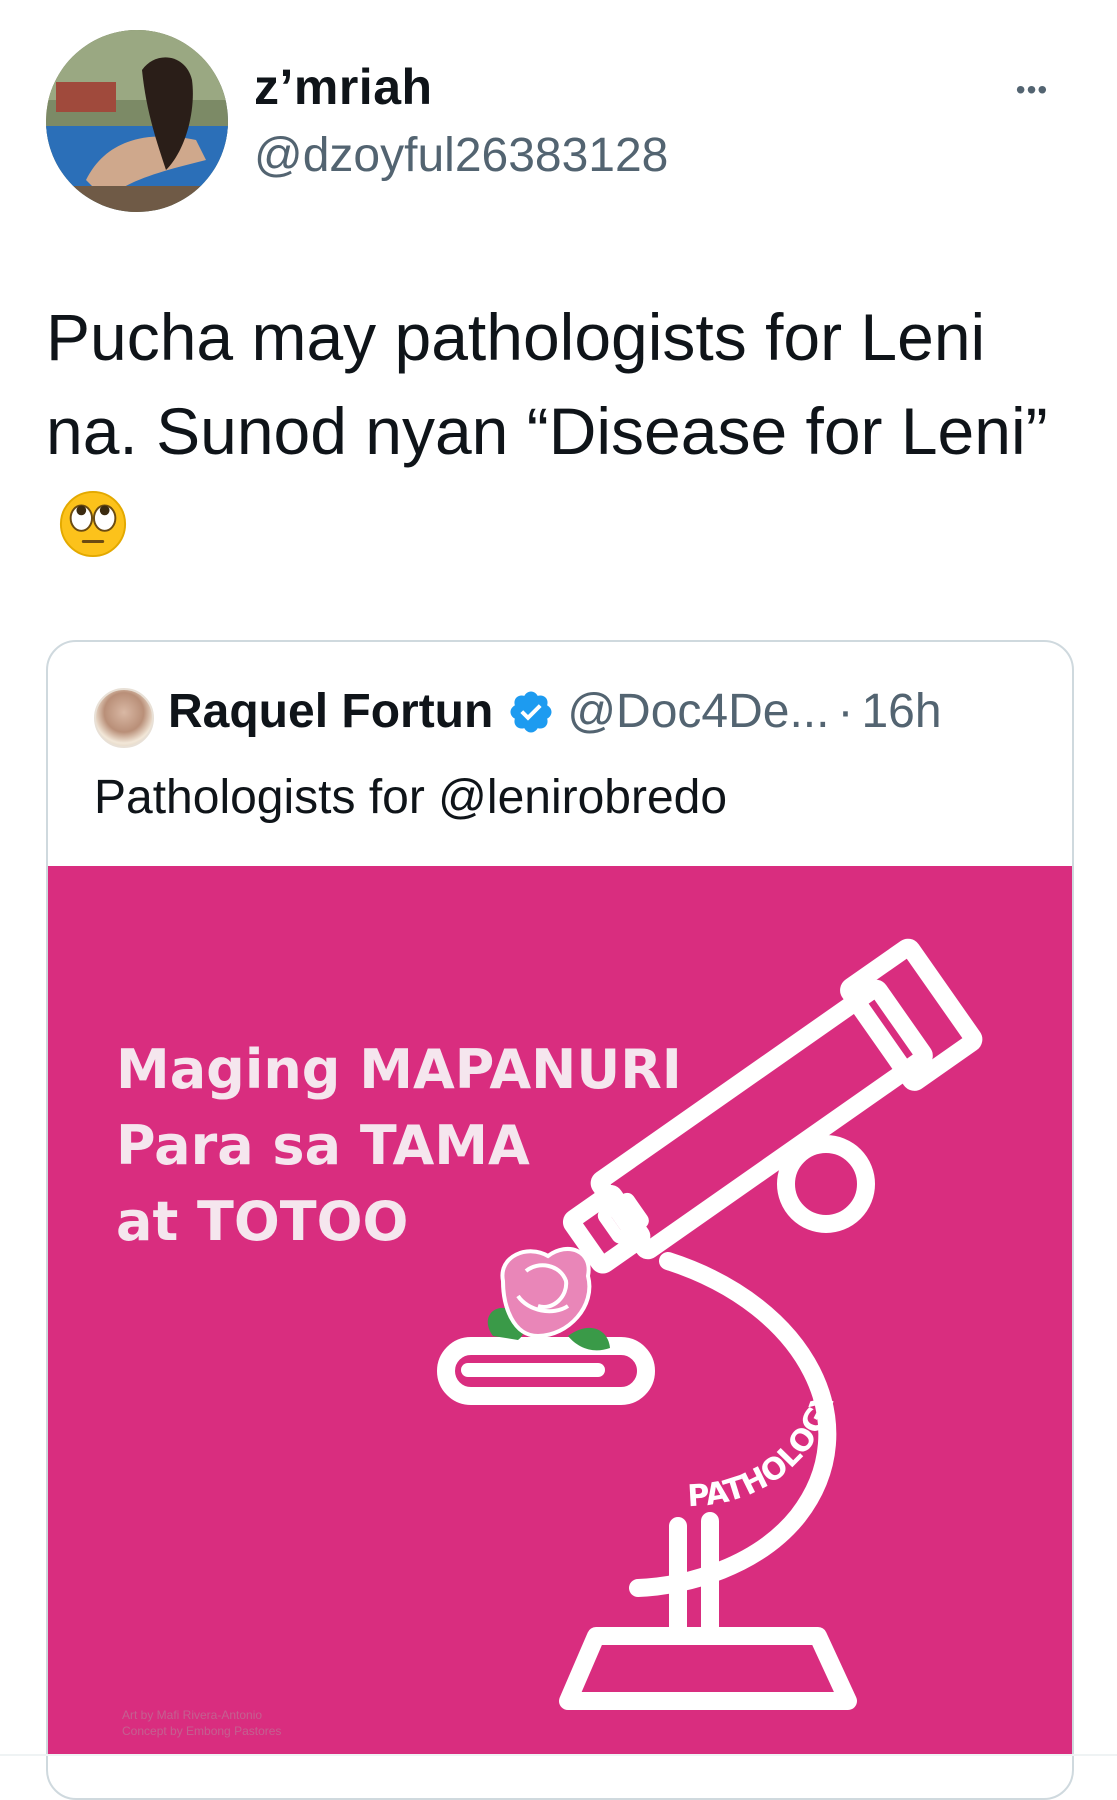 This screenshot has height=1800, width=1117. Describe the element at coordinates (461, 155) in the screenshot. I see `author-handle: @dzoyful26383128` at that location.